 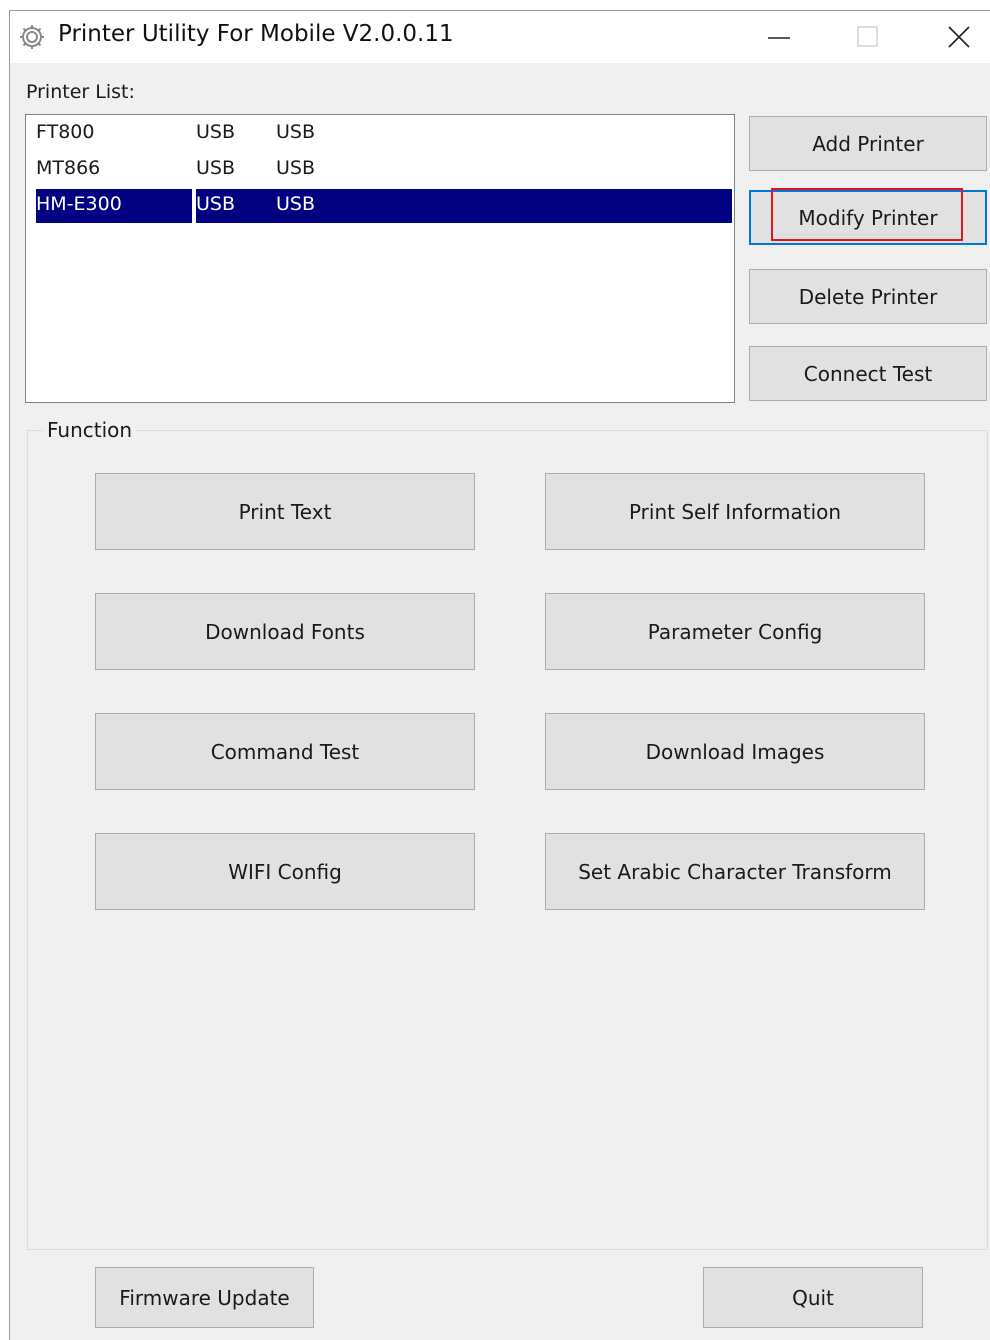 I want to click on close-button, so click(x=950, y=37).